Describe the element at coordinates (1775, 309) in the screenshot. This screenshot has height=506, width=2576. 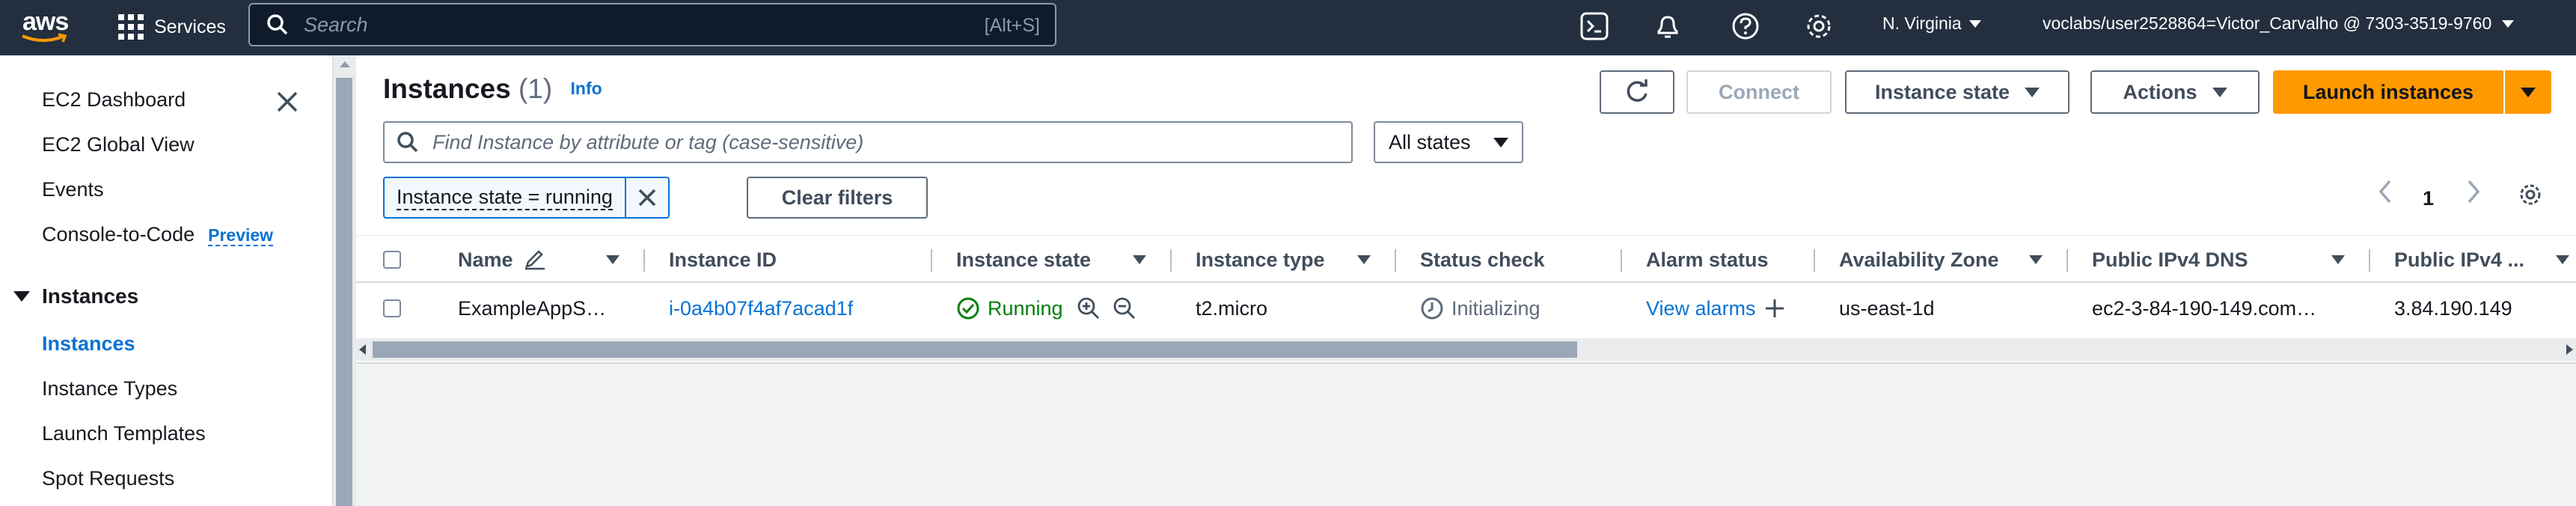
I see `plus-icon` at that location.